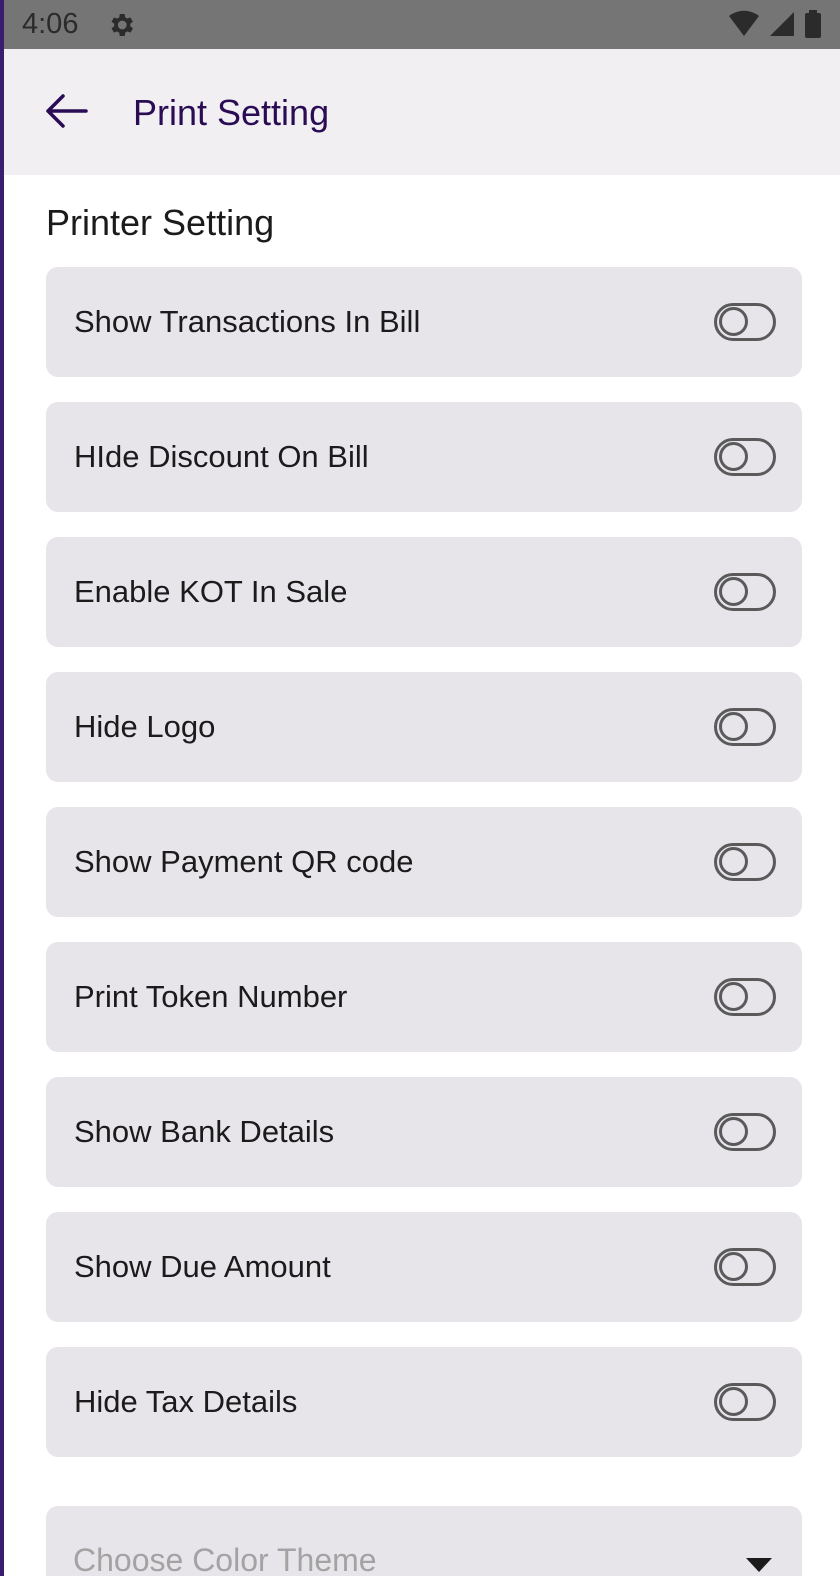 This screenshot has width=840, height=1576. Describe the element at coordinates (225, 1559) in the screenshot. I see `color-theme-placeholder: Choose Color Theme` at that location.